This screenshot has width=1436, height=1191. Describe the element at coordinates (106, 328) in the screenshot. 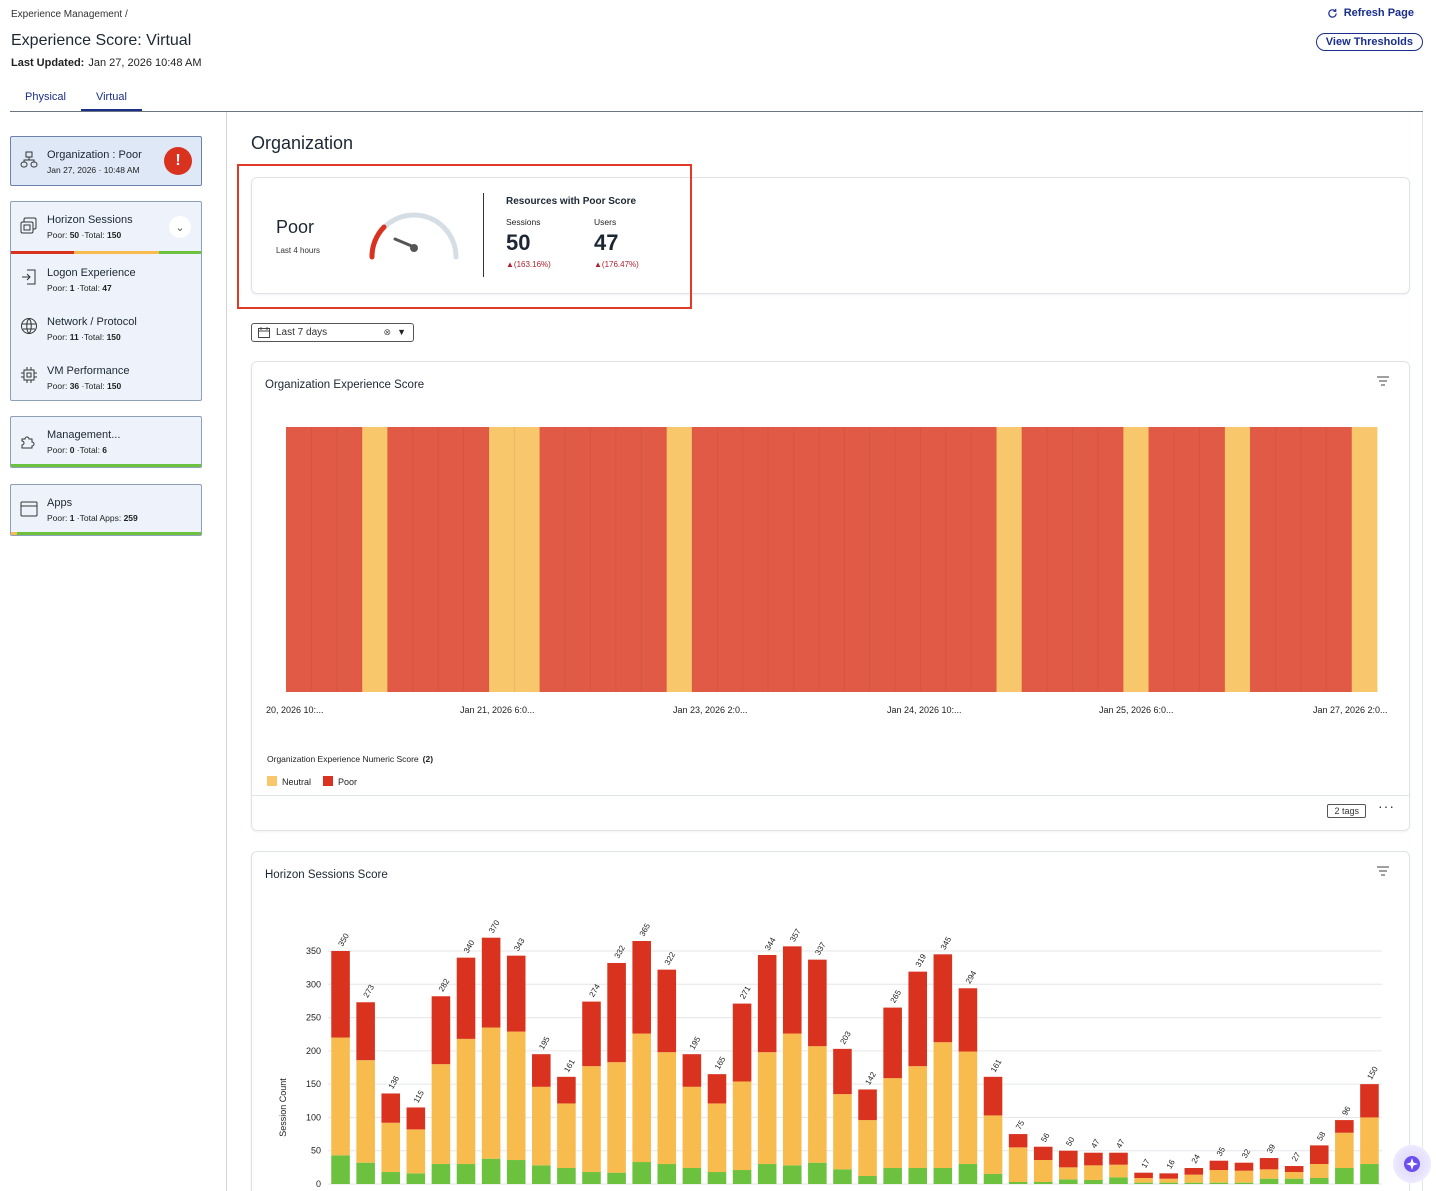

I see `sidebar-item-network-protocol: Network / Protocol Poor: 11 ·Total: 150` at that location.